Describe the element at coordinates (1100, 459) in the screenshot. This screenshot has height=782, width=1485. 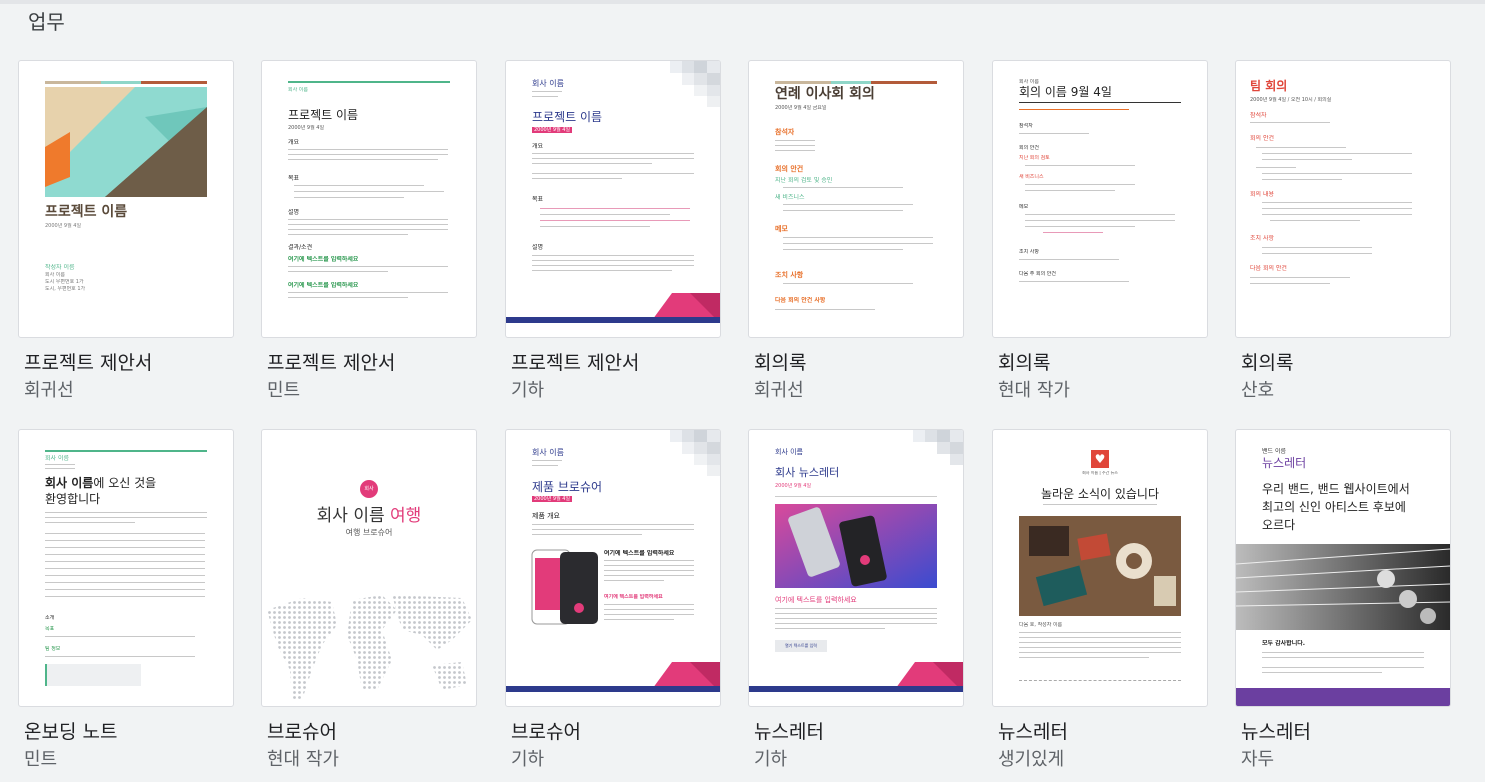
I see `heart-icon: ♥` at that location.